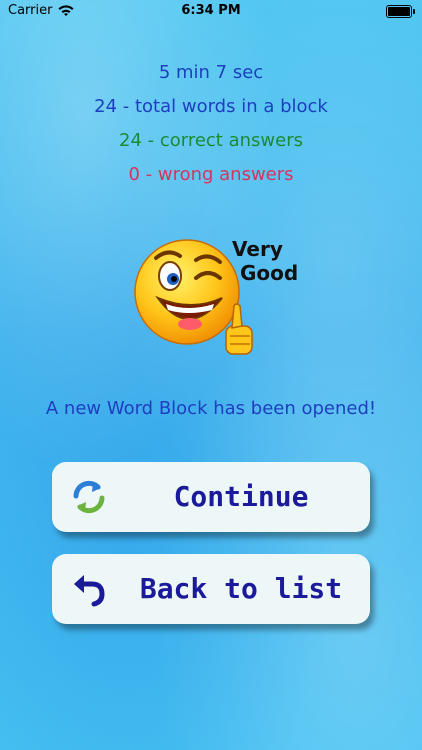  What do you see at coordinates (257, 249) in the screenshot?
I see `badge-text-very: Very` at bounding box center [257, 249].